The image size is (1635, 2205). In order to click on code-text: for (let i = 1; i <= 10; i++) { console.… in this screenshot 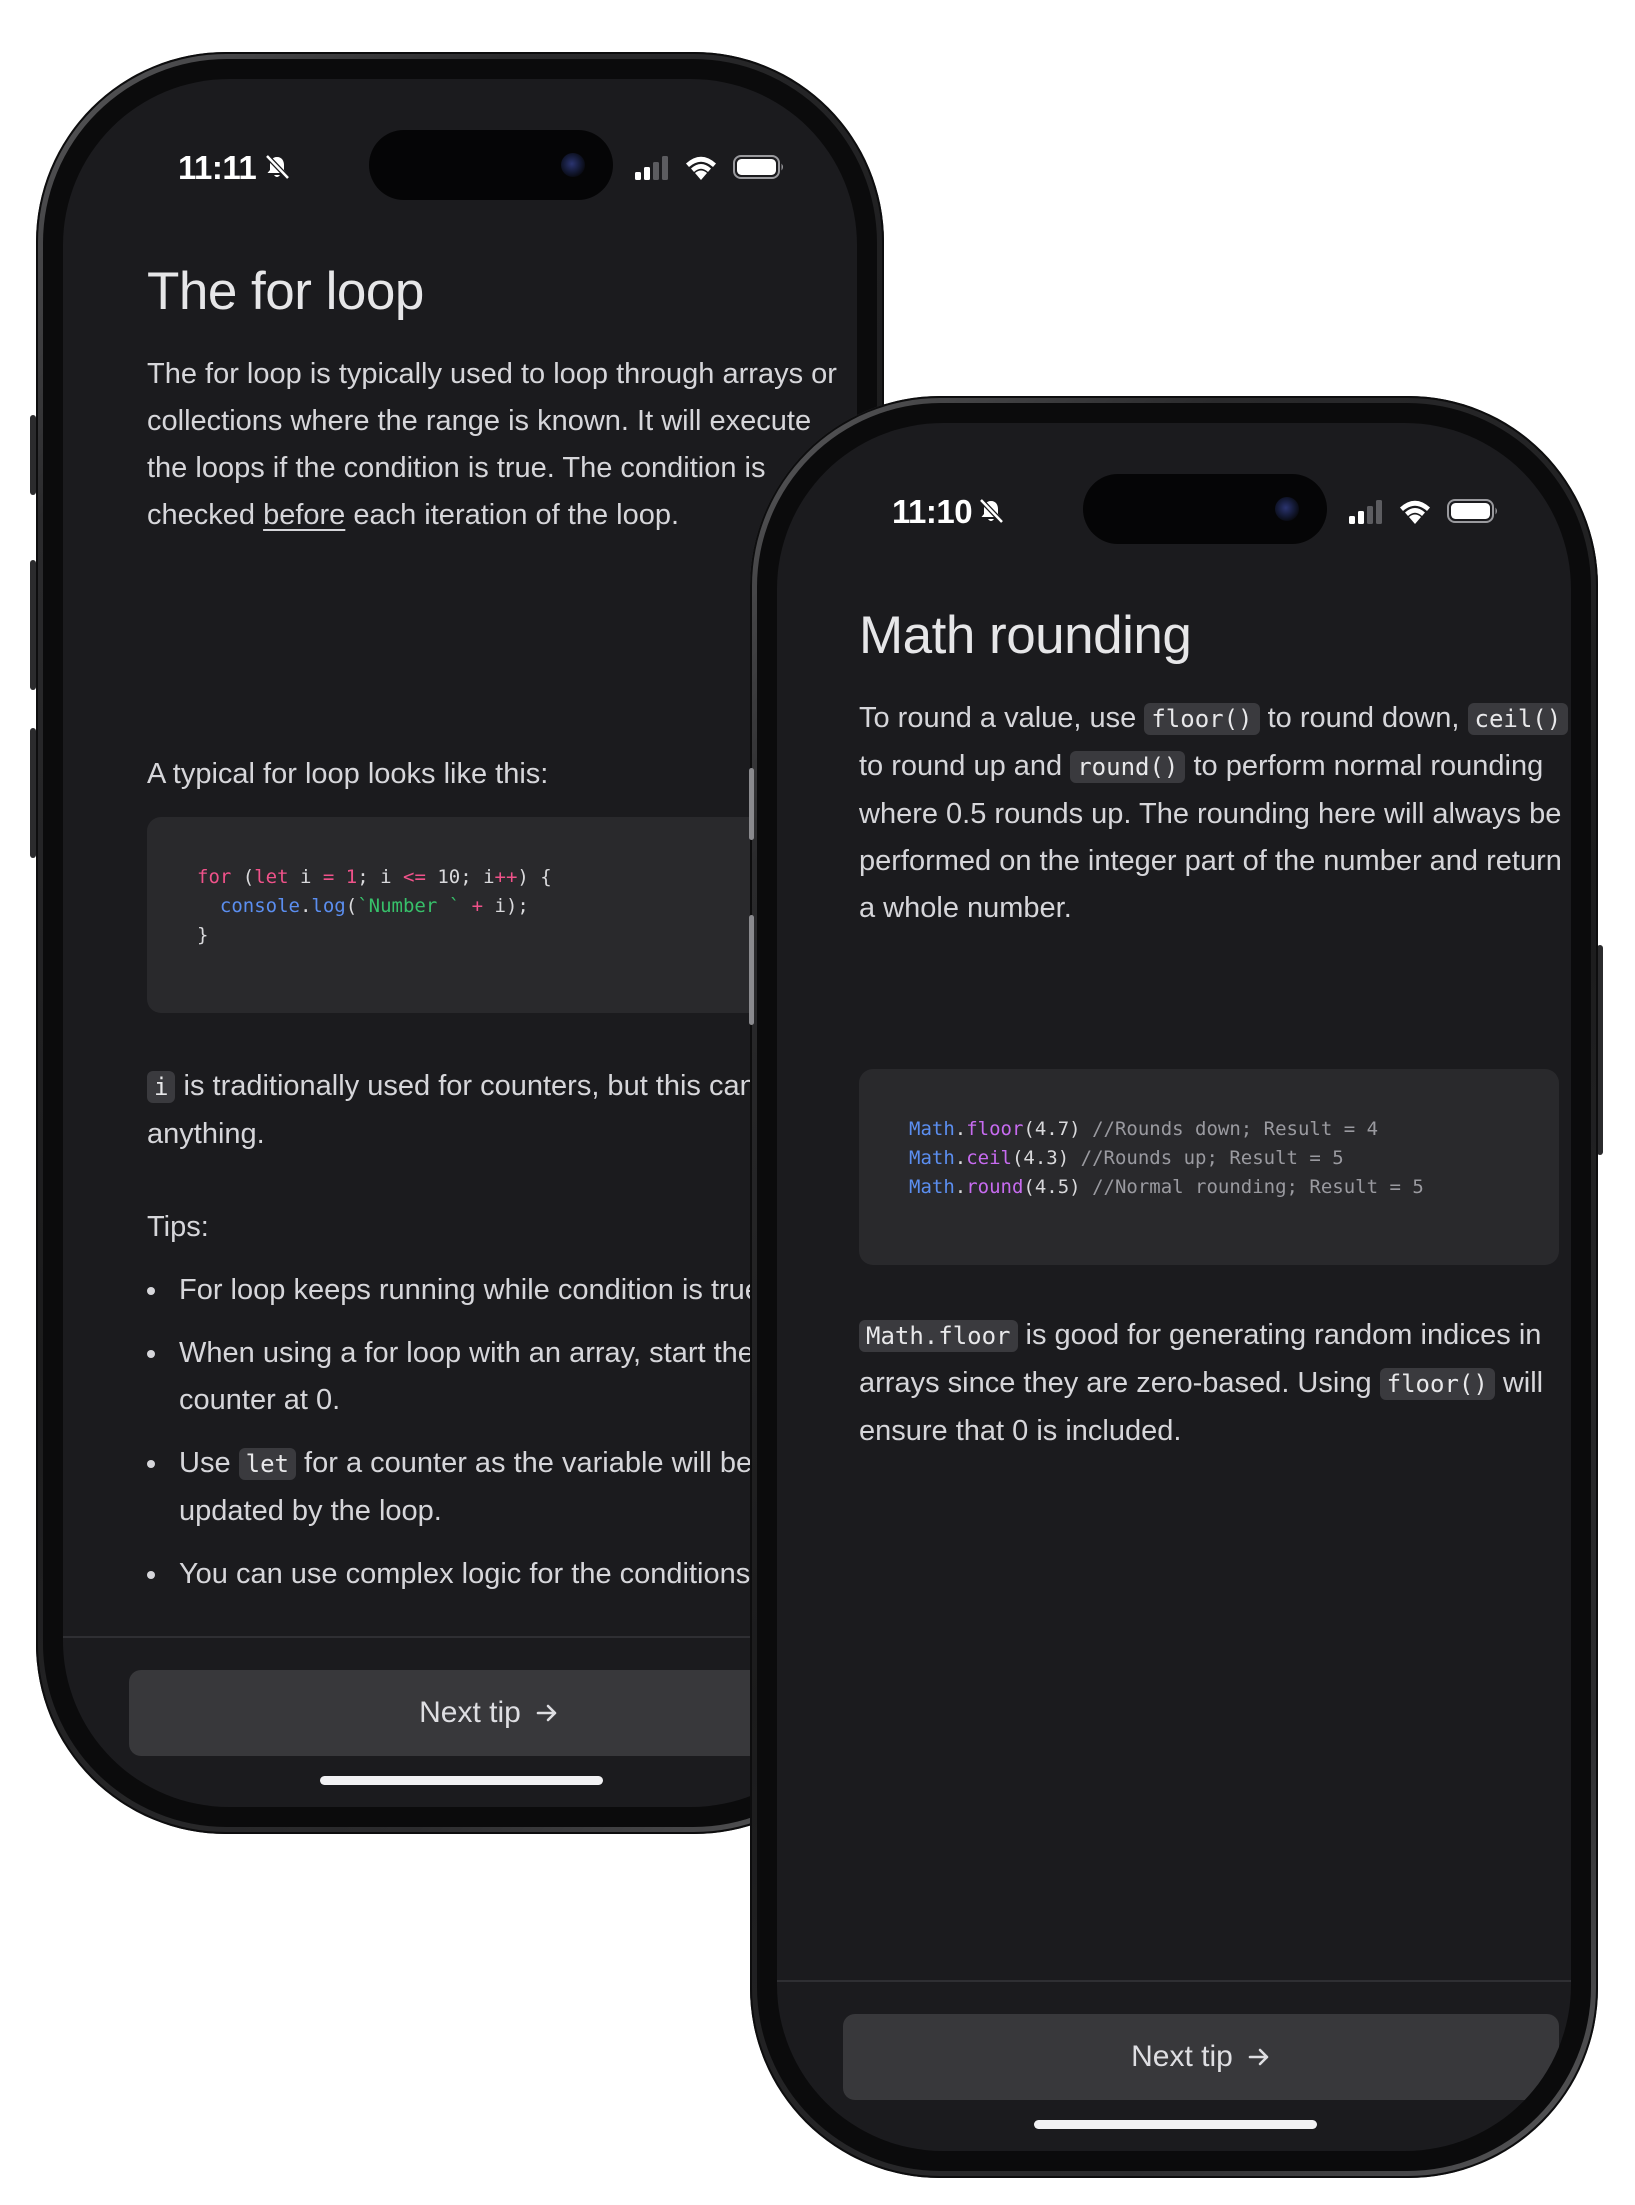, I will do `click(374, 906)`.